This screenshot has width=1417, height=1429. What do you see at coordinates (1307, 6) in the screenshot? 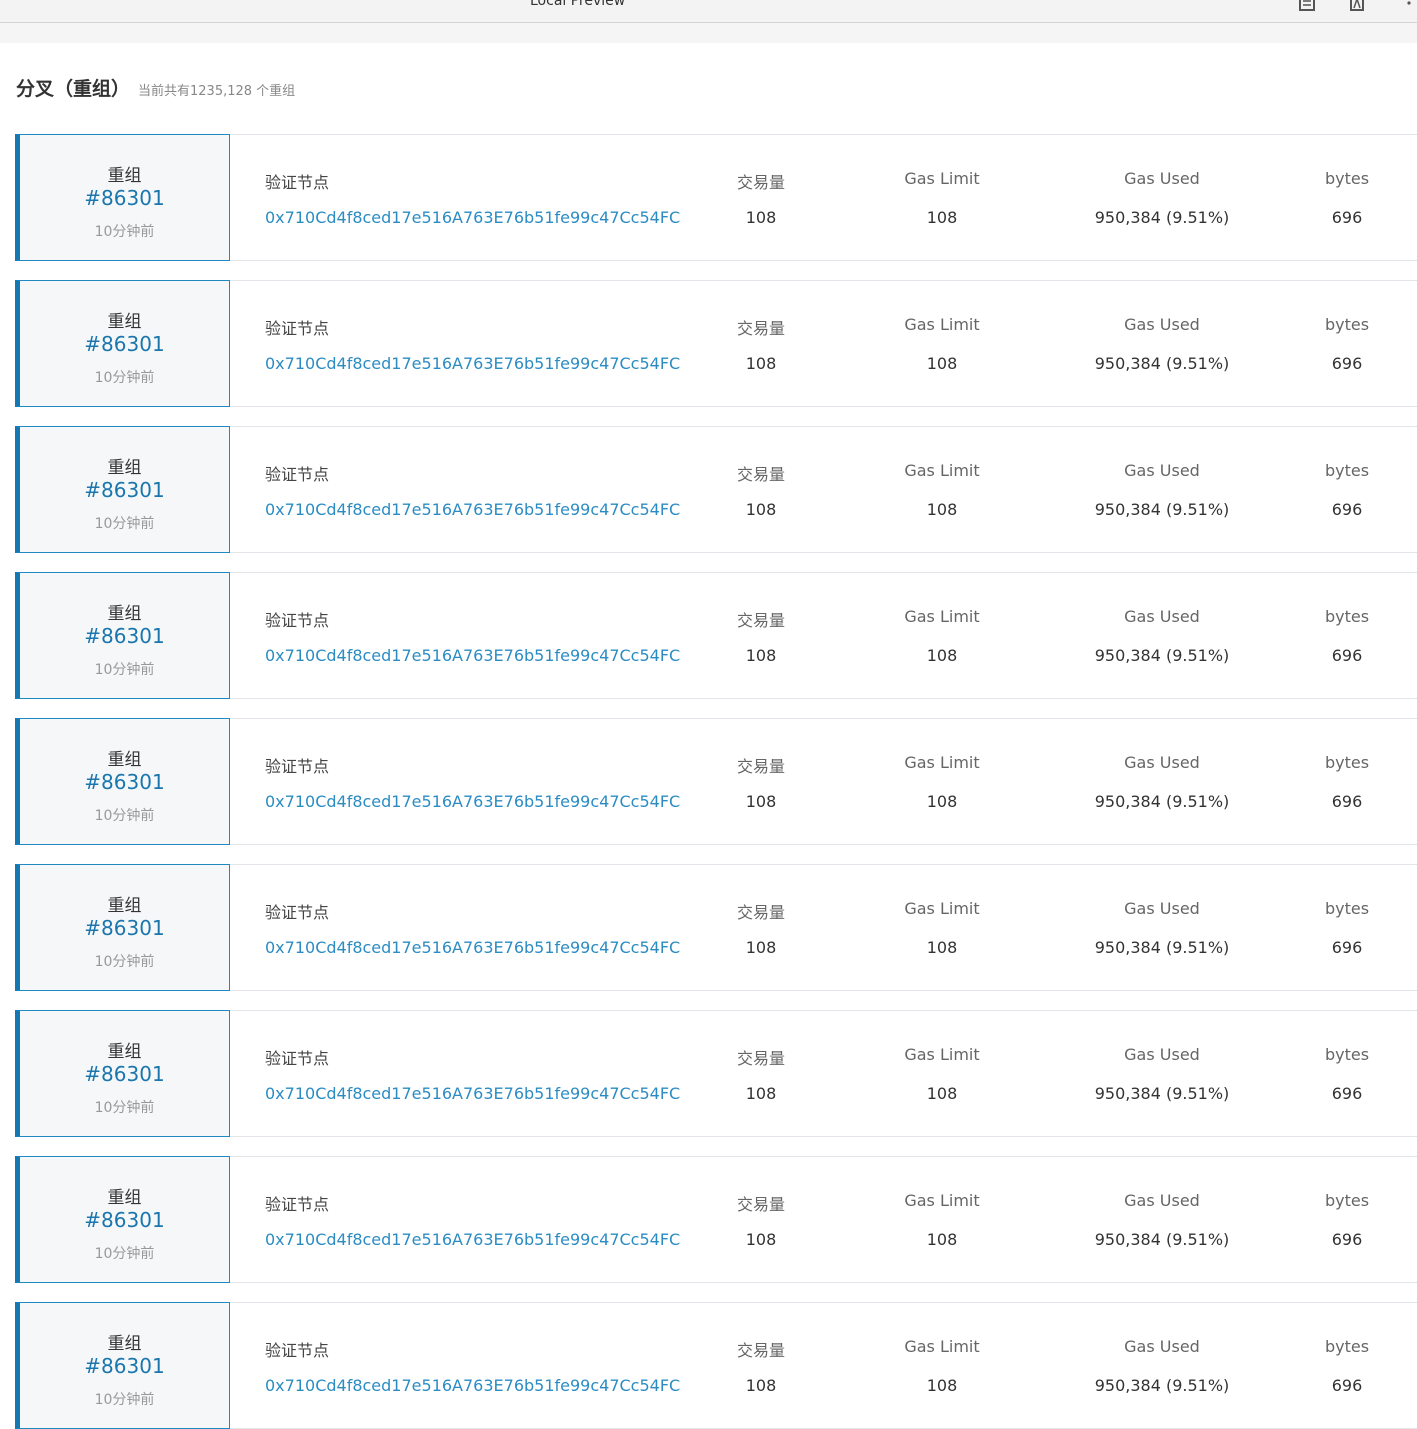
I see `document-icon` at bounding box center [1307, 6].